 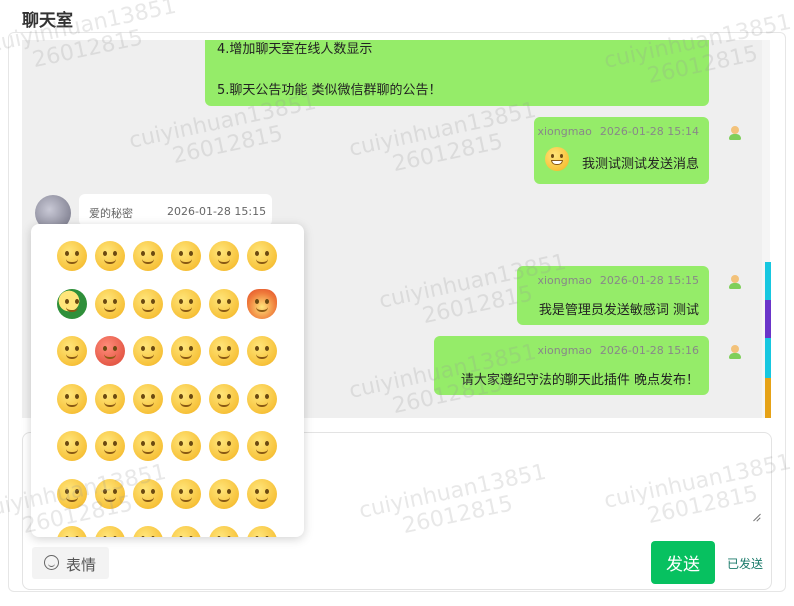 What do you see at coordinates (640, 164) in the screenshot?
I see `message-text: 我测试测试发送消息` at bounding box center [640, 164].